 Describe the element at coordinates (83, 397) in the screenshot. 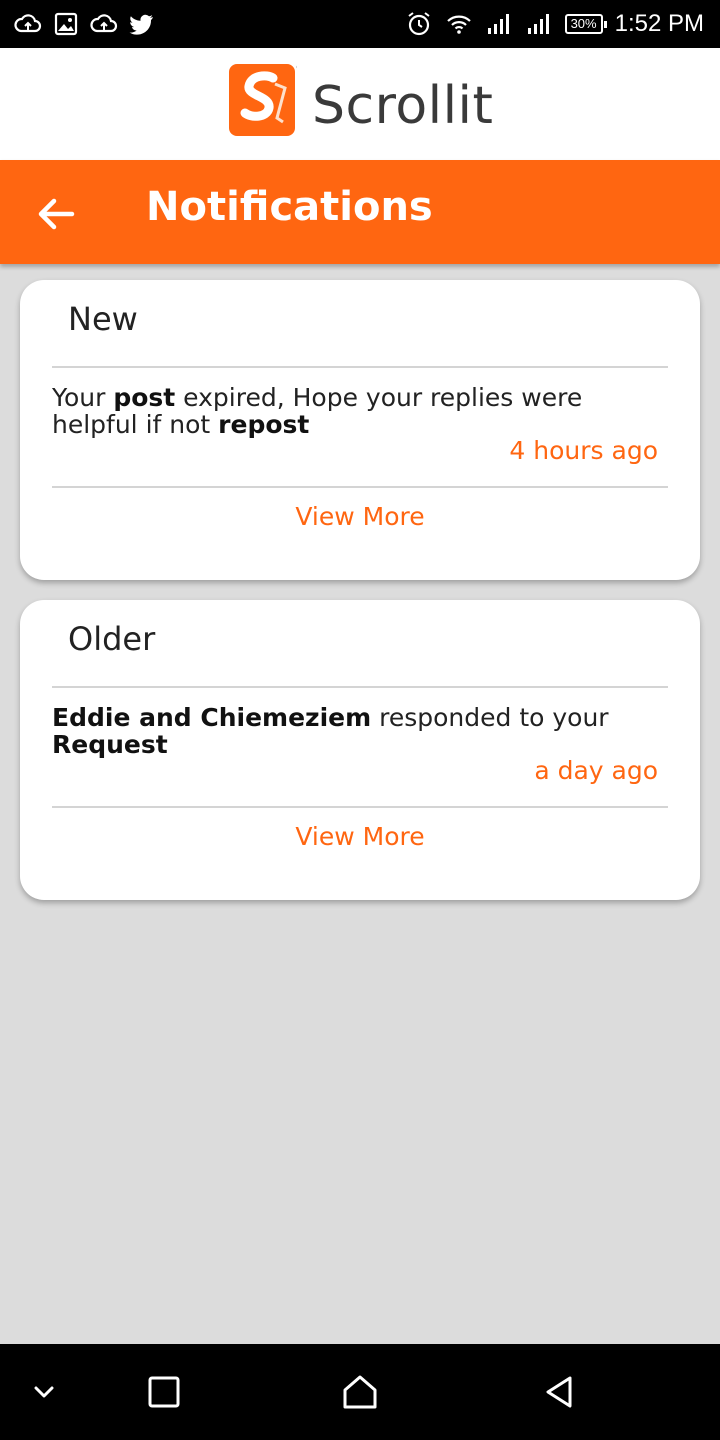

I see `message-text: Your` at that location.